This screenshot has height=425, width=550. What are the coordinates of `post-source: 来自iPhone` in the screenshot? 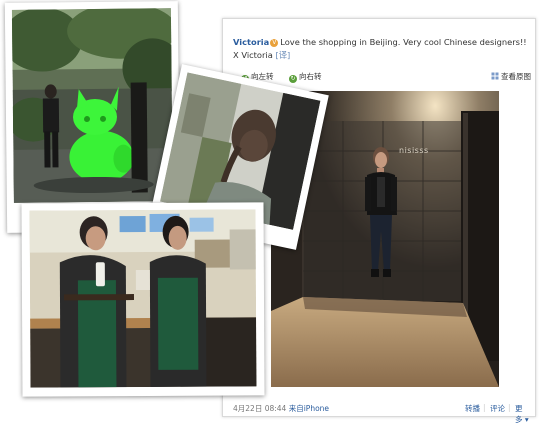 It's located at (309, 408).